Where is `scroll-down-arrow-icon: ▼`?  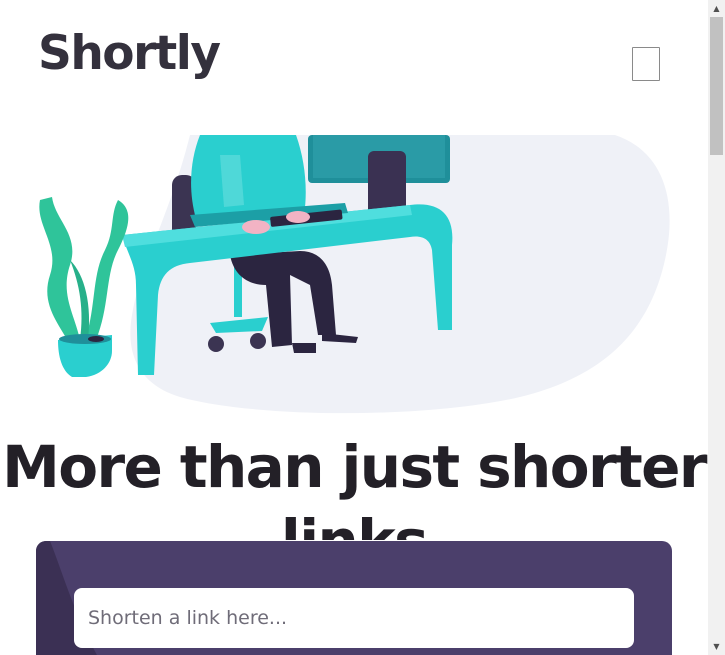
scroll-down-arrow-icon: ▼ is located at coordinates (716, 646).